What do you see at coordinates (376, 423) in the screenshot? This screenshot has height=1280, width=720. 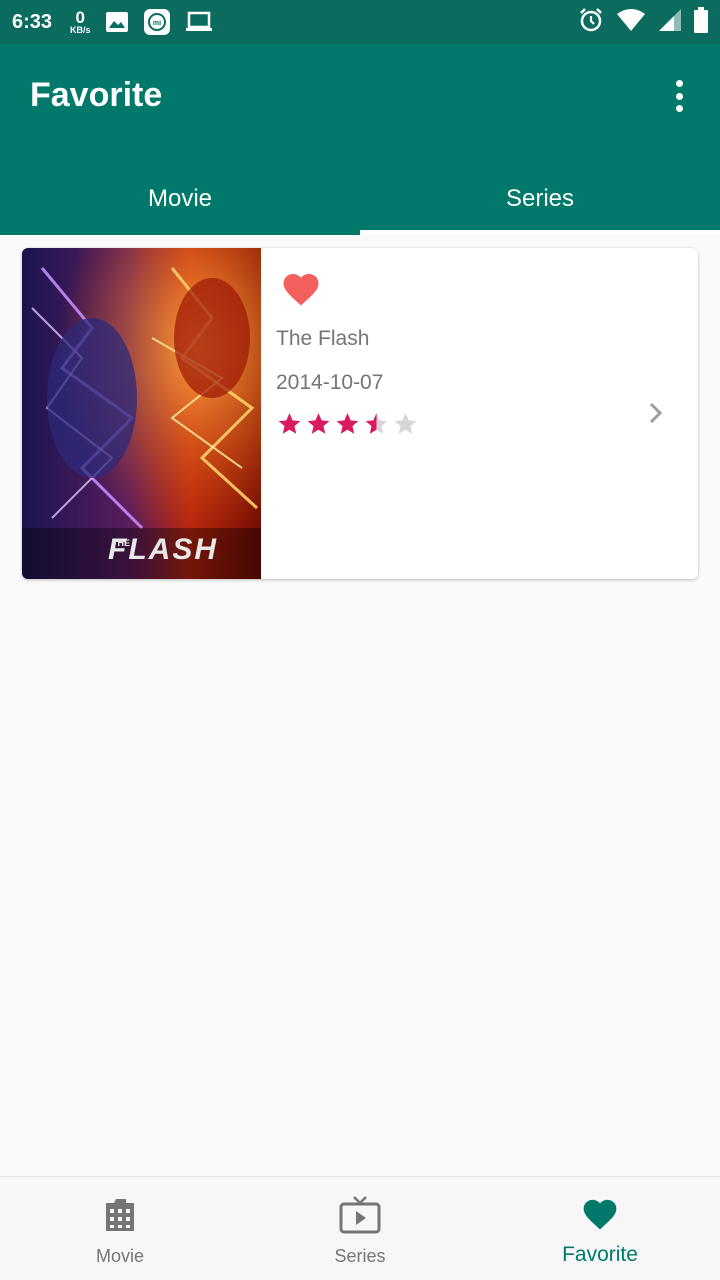 I see `star-half-icon` at bounding box center [376, 423].